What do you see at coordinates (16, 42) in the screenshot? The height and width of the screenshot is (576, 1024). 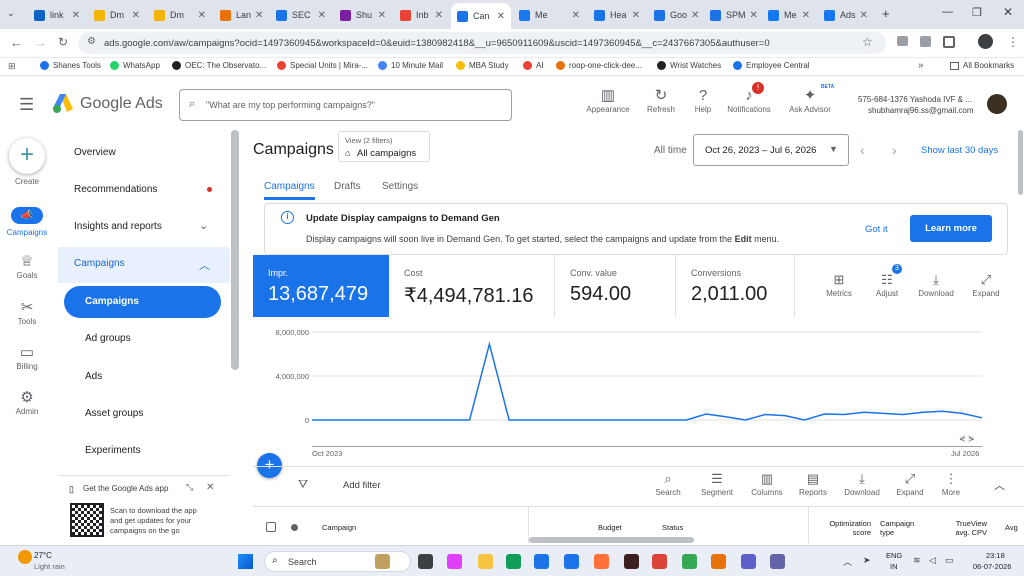 I see `back-icon: ←` at bounding box center [16, 42].